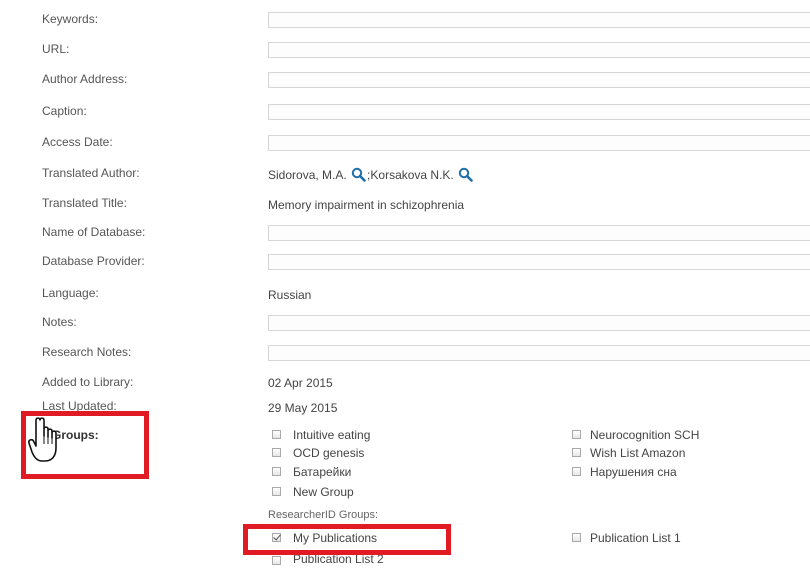  What do you see at coordinates (84, 203) in the screenshot?
I see `translated-title-label: Translated Title:` at bounding box center [84, 203].